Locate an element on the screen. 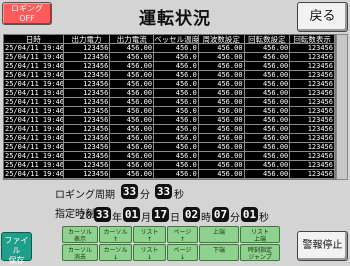  alarm-stop-button: 警報停止 is located at coordinates (322, 246).